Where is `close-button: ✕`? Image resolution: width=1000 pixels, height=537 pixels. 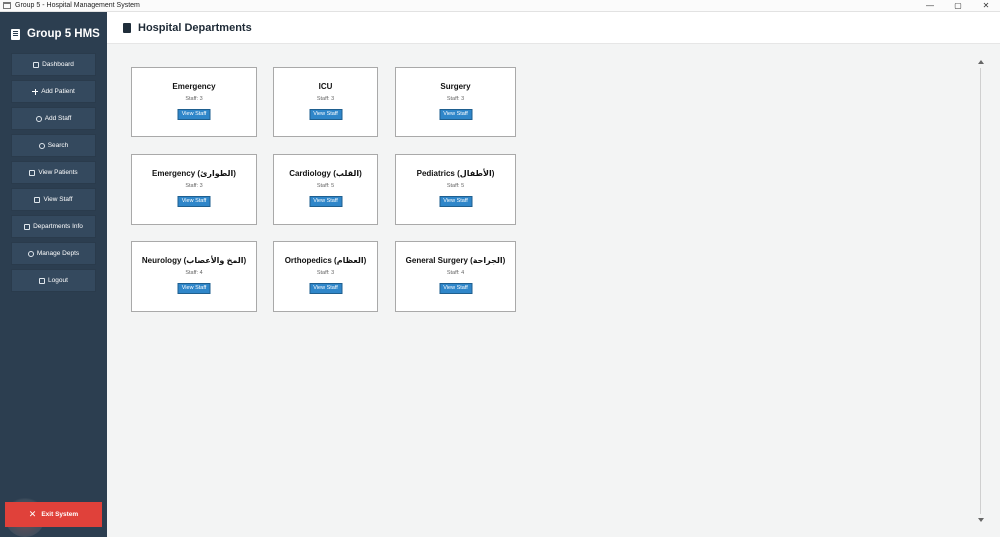
close-button: ✕ is located at coordinates (986, 6).